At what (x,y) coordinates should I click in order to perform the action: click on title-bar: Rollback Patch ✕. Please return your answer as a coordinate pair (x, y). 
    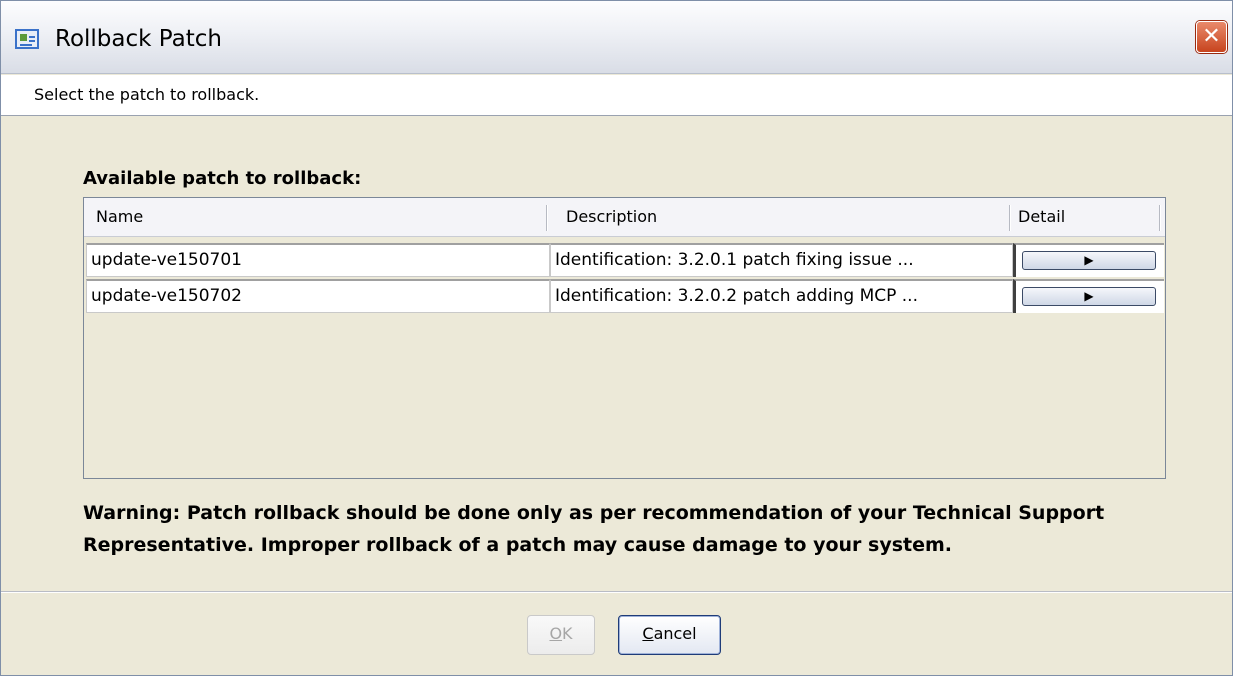
    Looking at the image, I should click on (616, 37).